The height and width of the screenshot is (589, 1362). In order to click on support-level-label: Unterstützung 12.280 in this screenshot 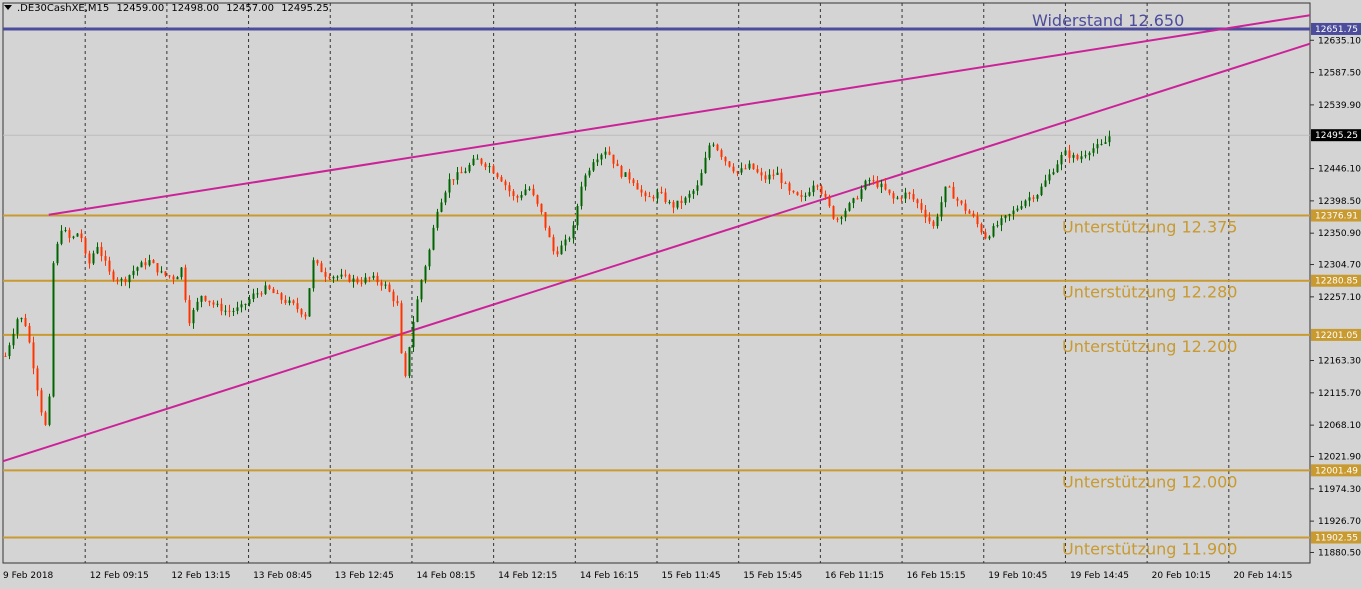, I will do `click(1149, 292)`.